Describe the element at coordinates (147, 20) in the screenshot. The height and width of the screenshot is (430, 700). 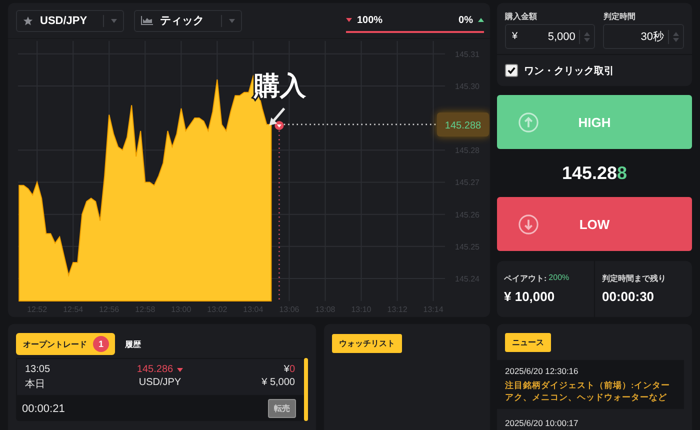
I see `area-chart-icon` at that location.